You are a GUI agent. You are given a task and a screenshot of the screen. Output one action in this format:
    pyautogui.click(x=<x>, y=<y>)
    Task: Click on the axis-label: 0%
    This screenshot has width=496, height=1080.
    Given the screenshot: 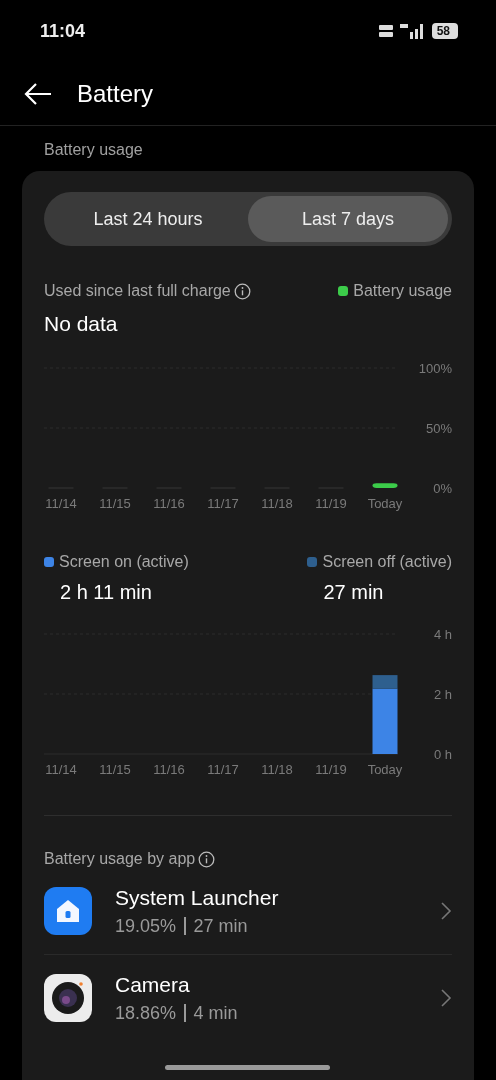 What is the action you would take?
    pyautogui.click(x=442, y=488)
    